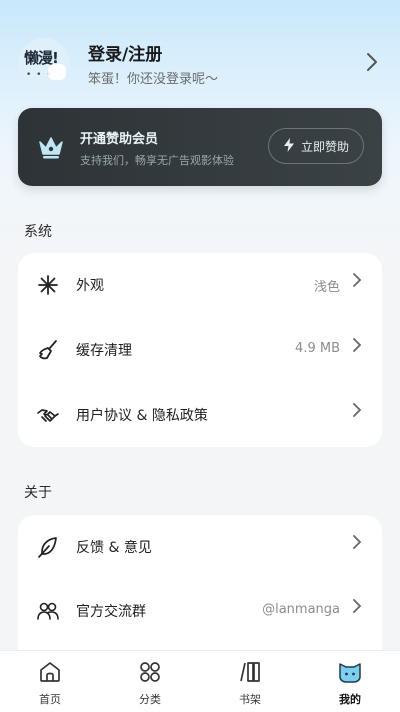 This screenshot has width=400, height=712. I want to click on feather-icon, so click(48, 547).